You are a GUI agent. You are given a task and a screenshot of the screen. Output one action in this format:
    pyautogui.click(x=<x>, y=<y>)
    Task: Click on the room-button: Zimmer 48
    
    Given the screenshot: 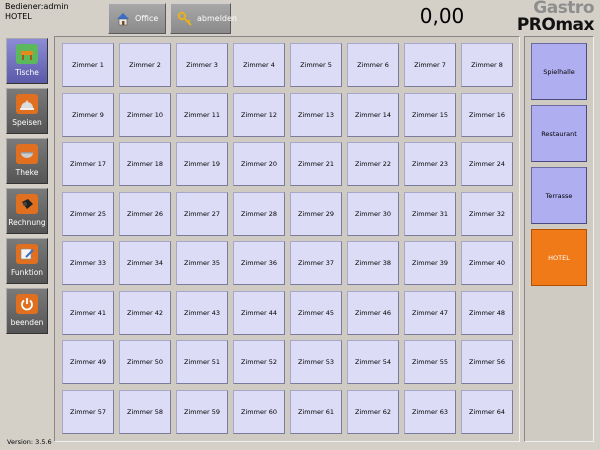 What is the action you would take?
    pyautogui.click(x=487, y=312)
    